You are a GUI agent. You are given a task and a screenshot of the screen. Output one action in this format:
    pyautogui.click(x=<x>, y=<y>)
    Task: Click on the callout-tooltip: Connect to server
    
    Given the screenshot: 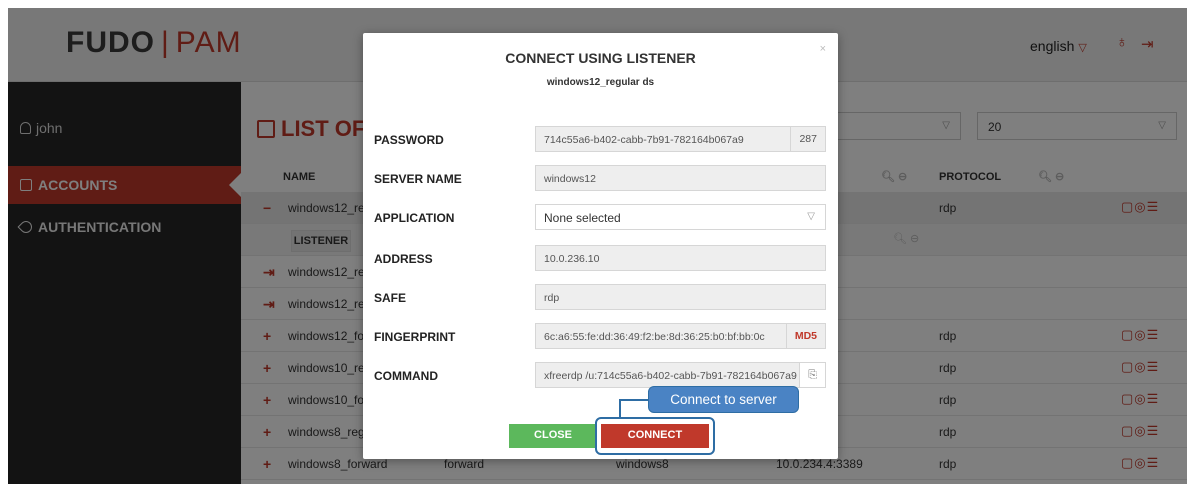 What is the action you would take?
    pyautogui.click(x=723, y=399)
    